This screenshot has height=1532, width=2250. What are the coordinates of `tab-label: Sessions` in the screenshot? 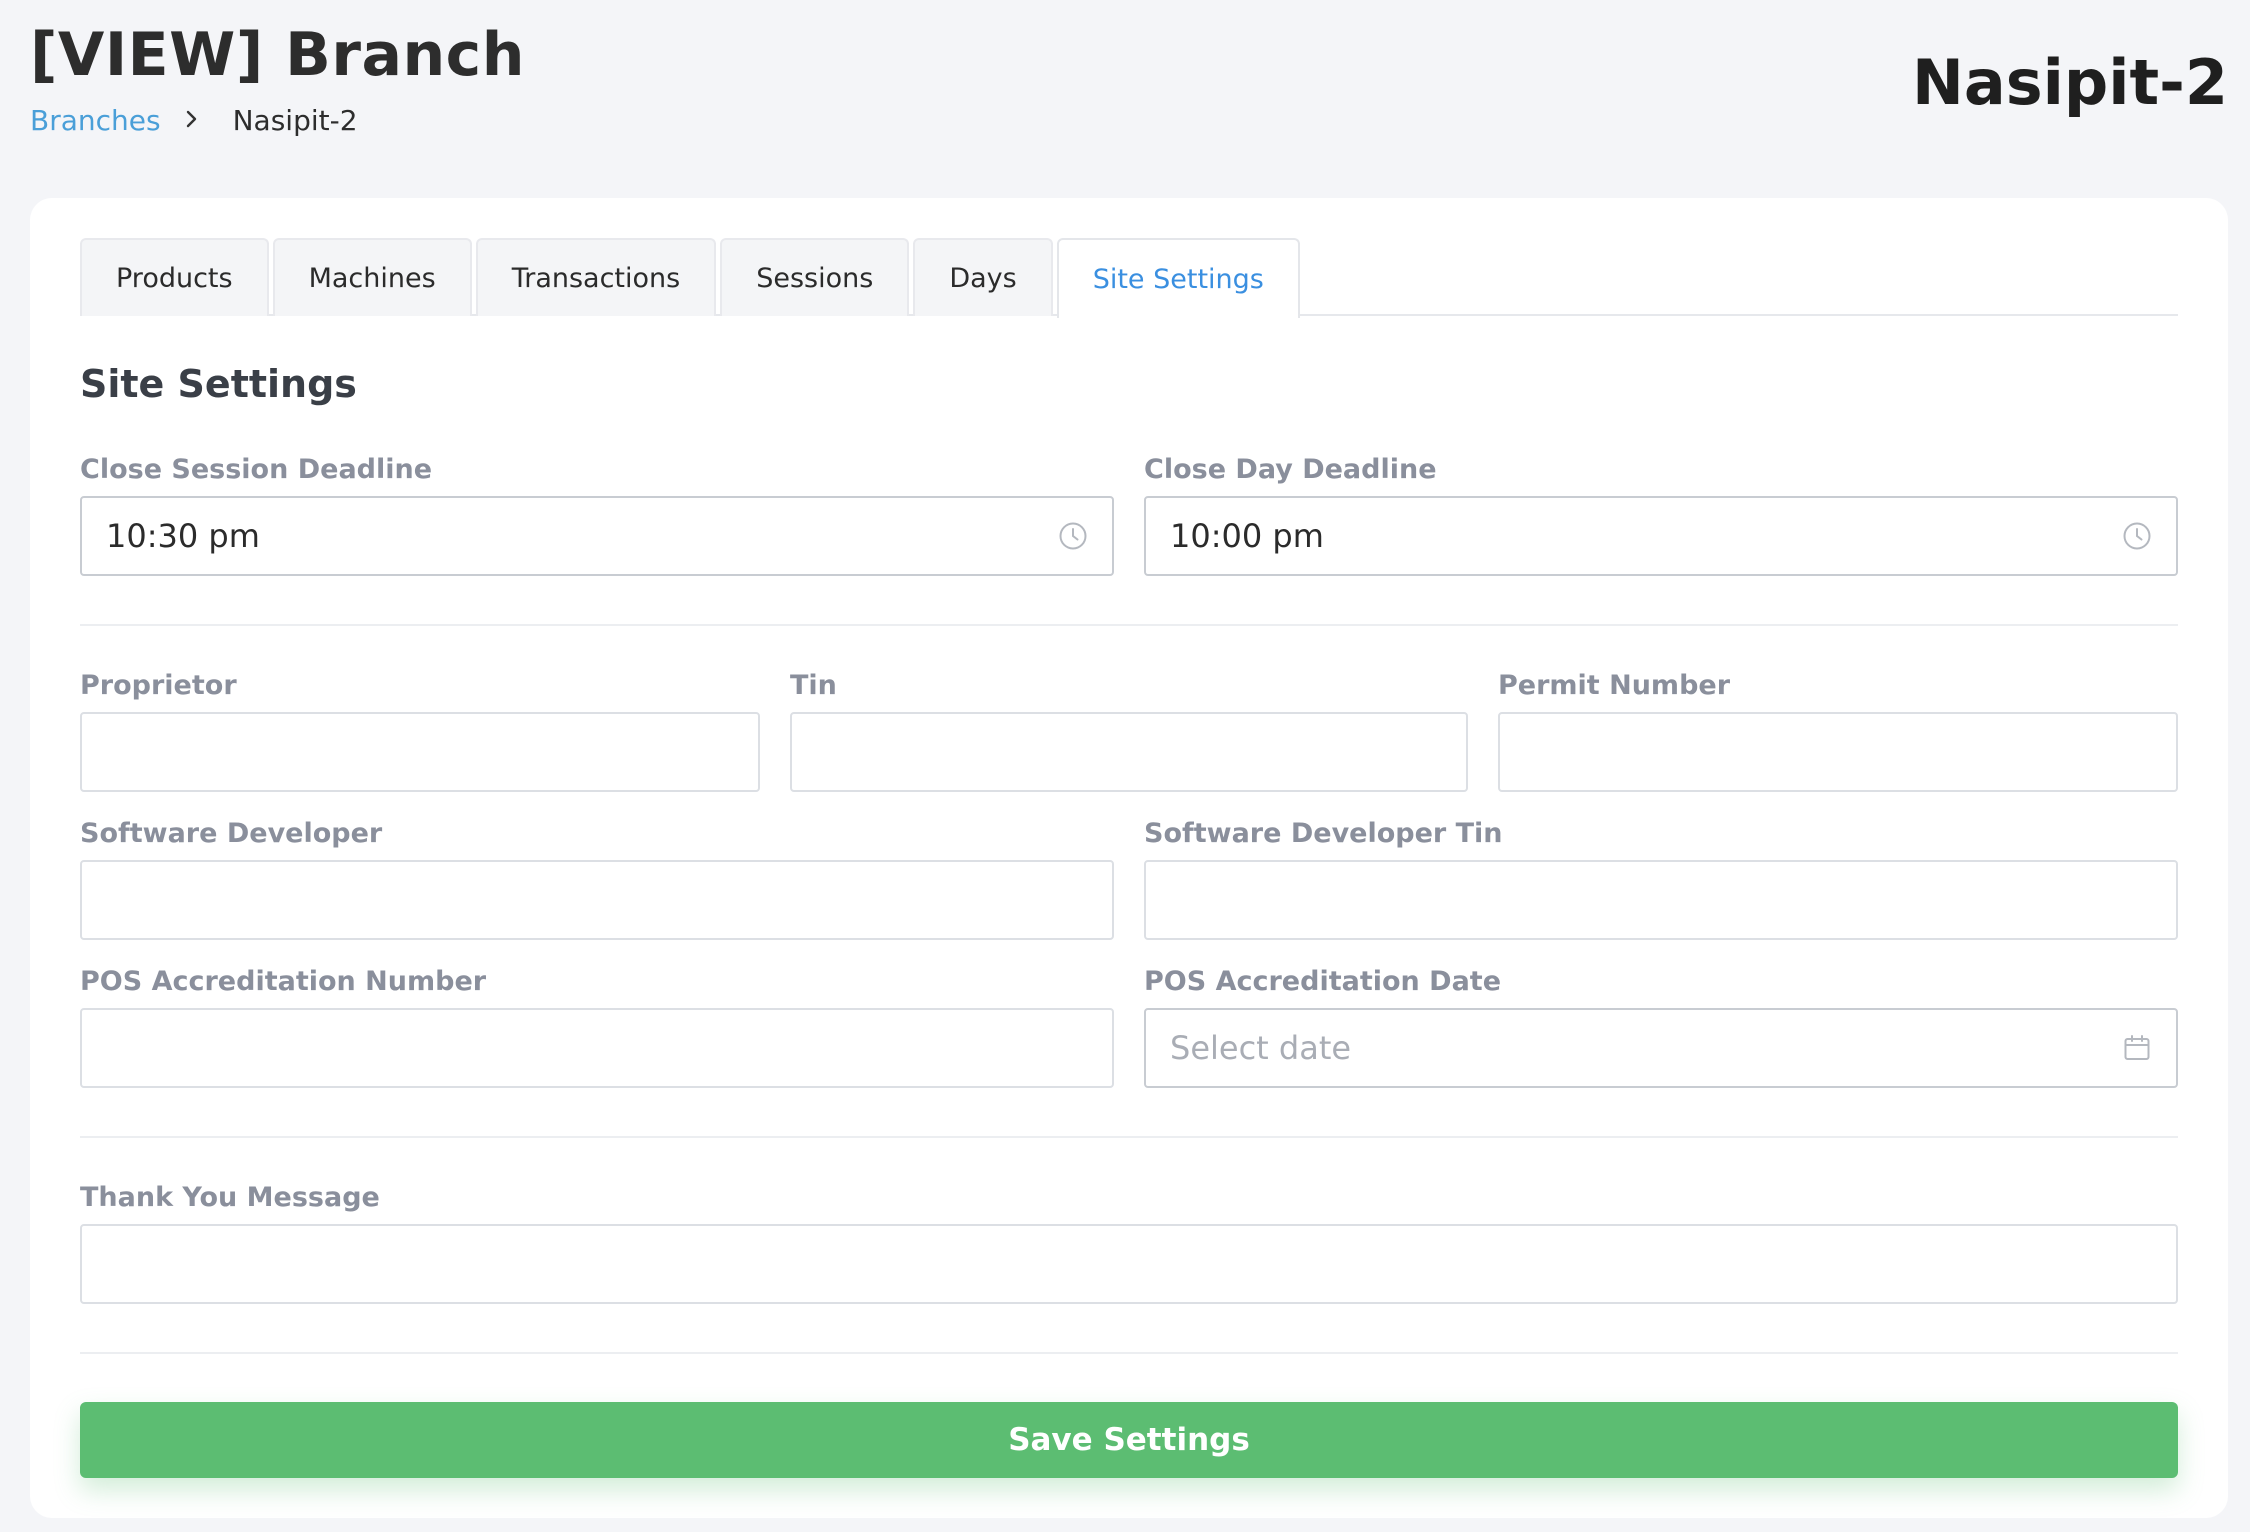 It's located at (815, 278).